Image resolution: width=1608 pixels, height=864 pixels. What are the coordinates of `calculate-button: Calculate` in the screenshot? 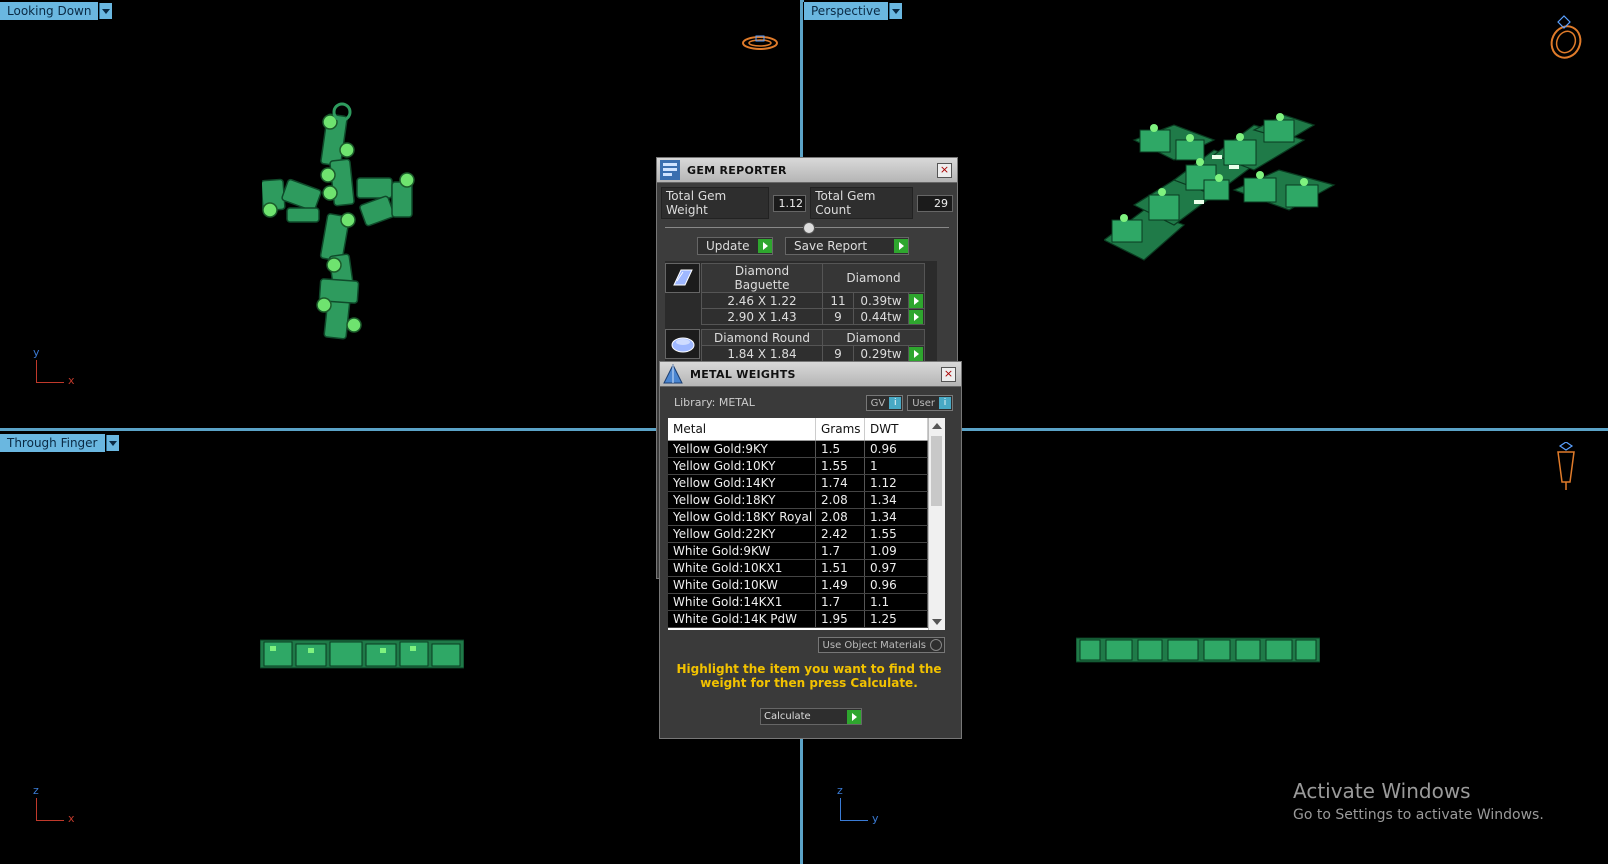 It's located at (811, 716).